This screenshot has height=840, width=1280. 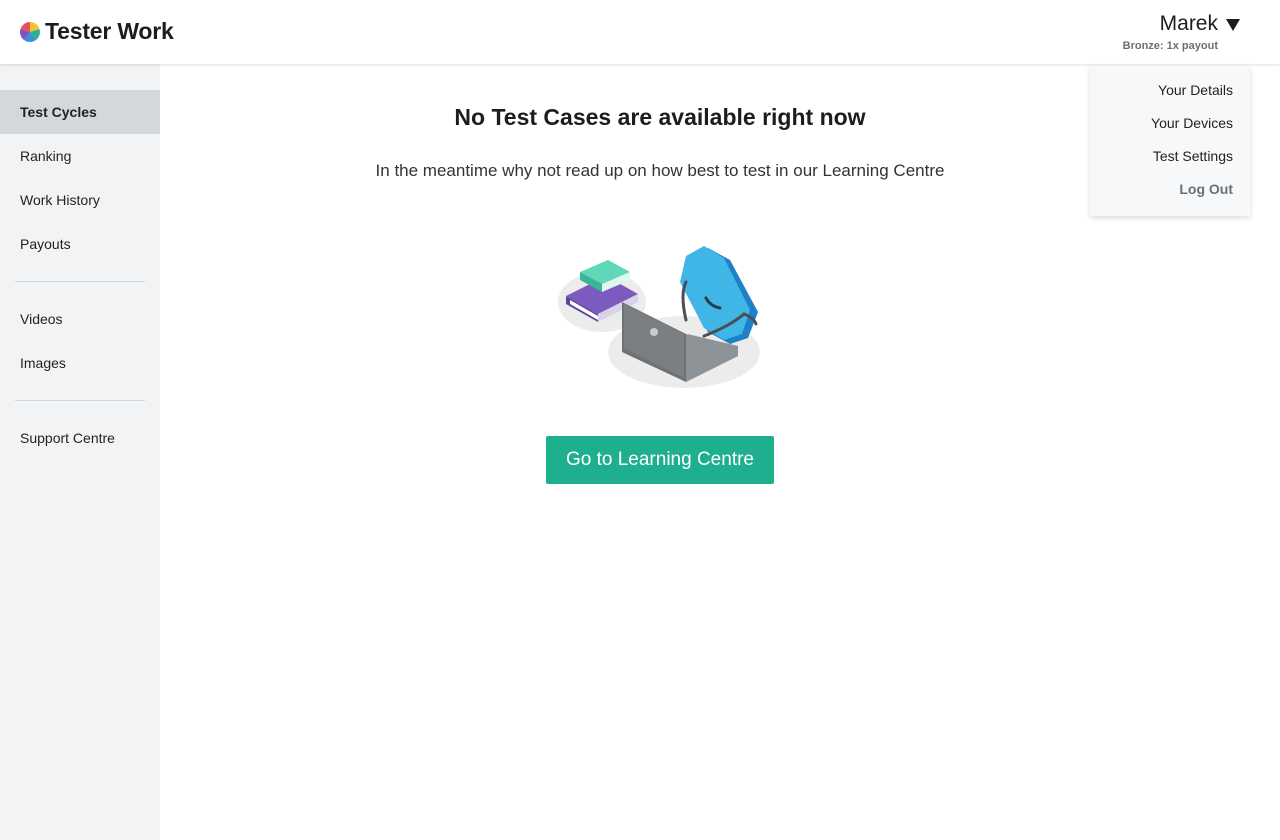 I want to click on app-name: Tester Work, so click(x=109, y=31).